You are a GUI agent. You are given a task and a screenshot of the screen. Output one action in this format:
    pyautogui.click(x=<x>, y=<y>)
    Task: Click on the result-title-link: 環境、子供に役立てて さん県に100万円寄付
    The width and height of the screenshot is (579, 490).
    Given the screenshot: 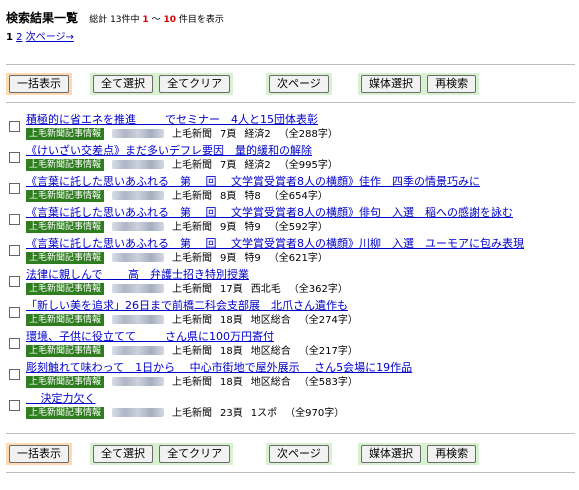 What is the action you would take?
    pyautogui.click(x=150, y=336)
    